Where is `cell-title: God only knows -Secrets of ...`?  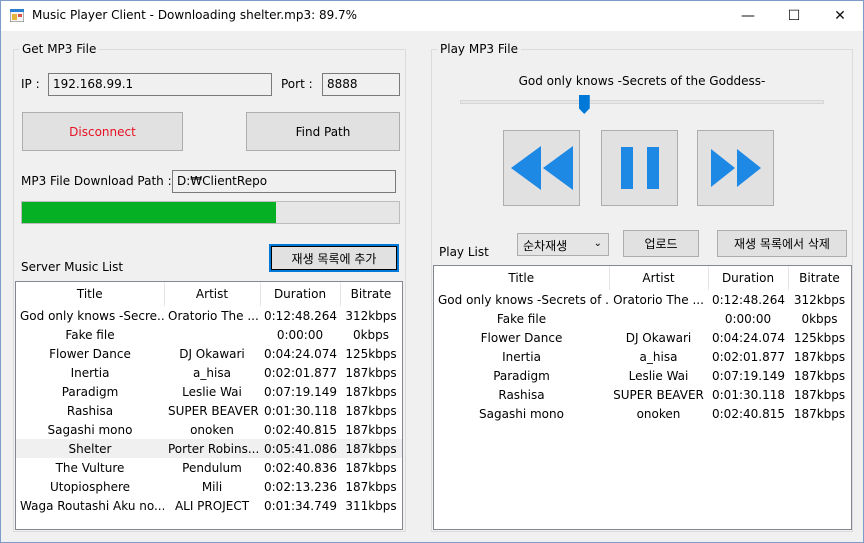
cell-title: God only knows -Secrets of ... is located at coordinates (523, 299).